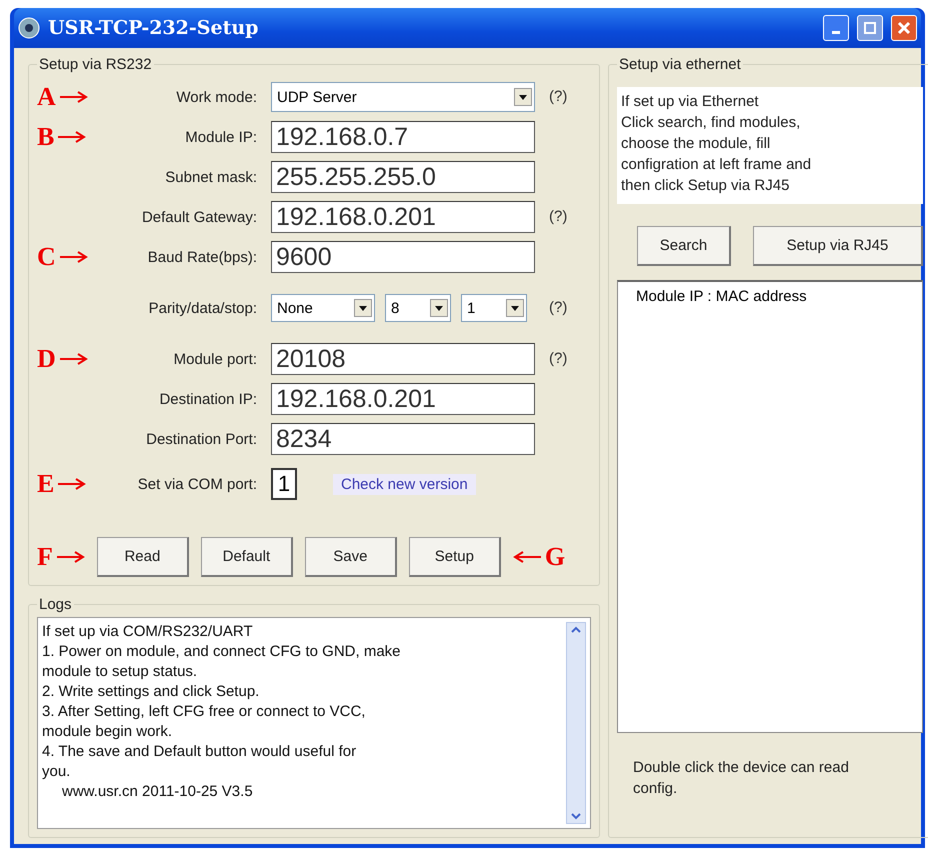 This screenshot has width=928, height=853. Describe the element at coordinates (95, 64) in the screenshot. I see `group-title: Setup via RS232` at that location.